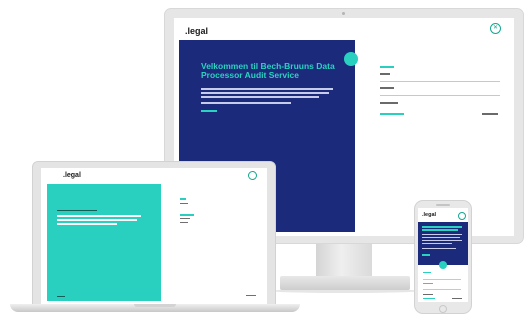 This screenshot has height=323, width=531. I want to click on phone-screen: .legal, so click(443, 255).